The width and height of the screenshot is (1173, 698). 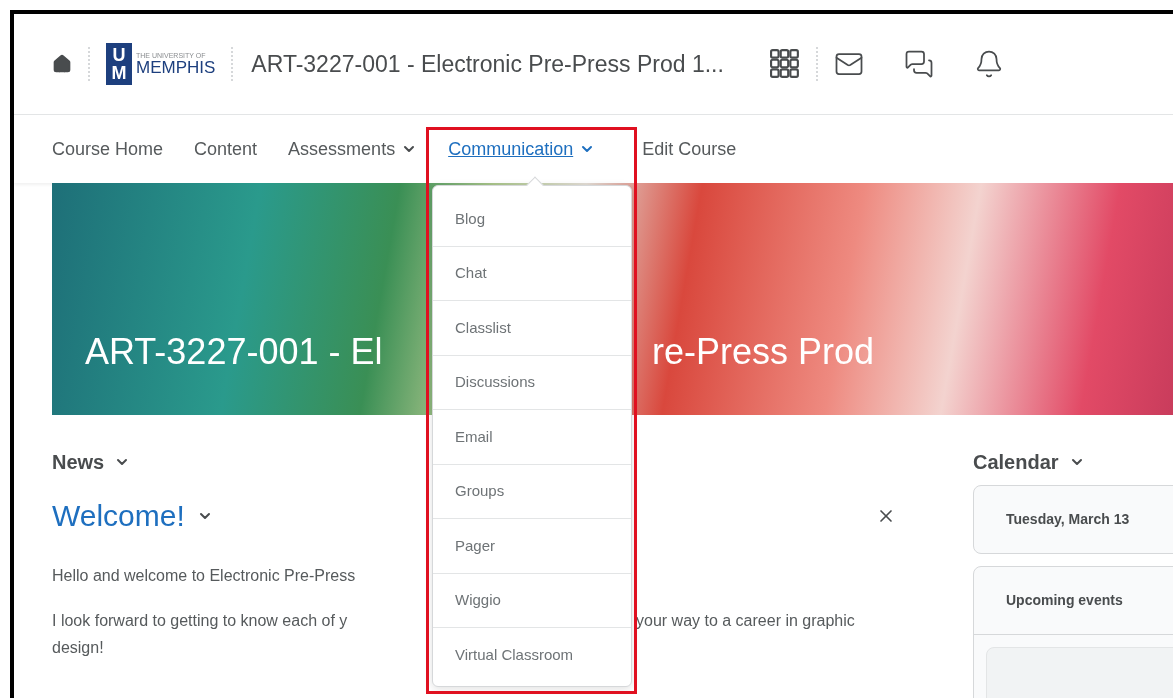 What do you see at coordinates (118, 515) in the screenshot?
I see `post-title: Welcome!` at bounding box center [118, 515].